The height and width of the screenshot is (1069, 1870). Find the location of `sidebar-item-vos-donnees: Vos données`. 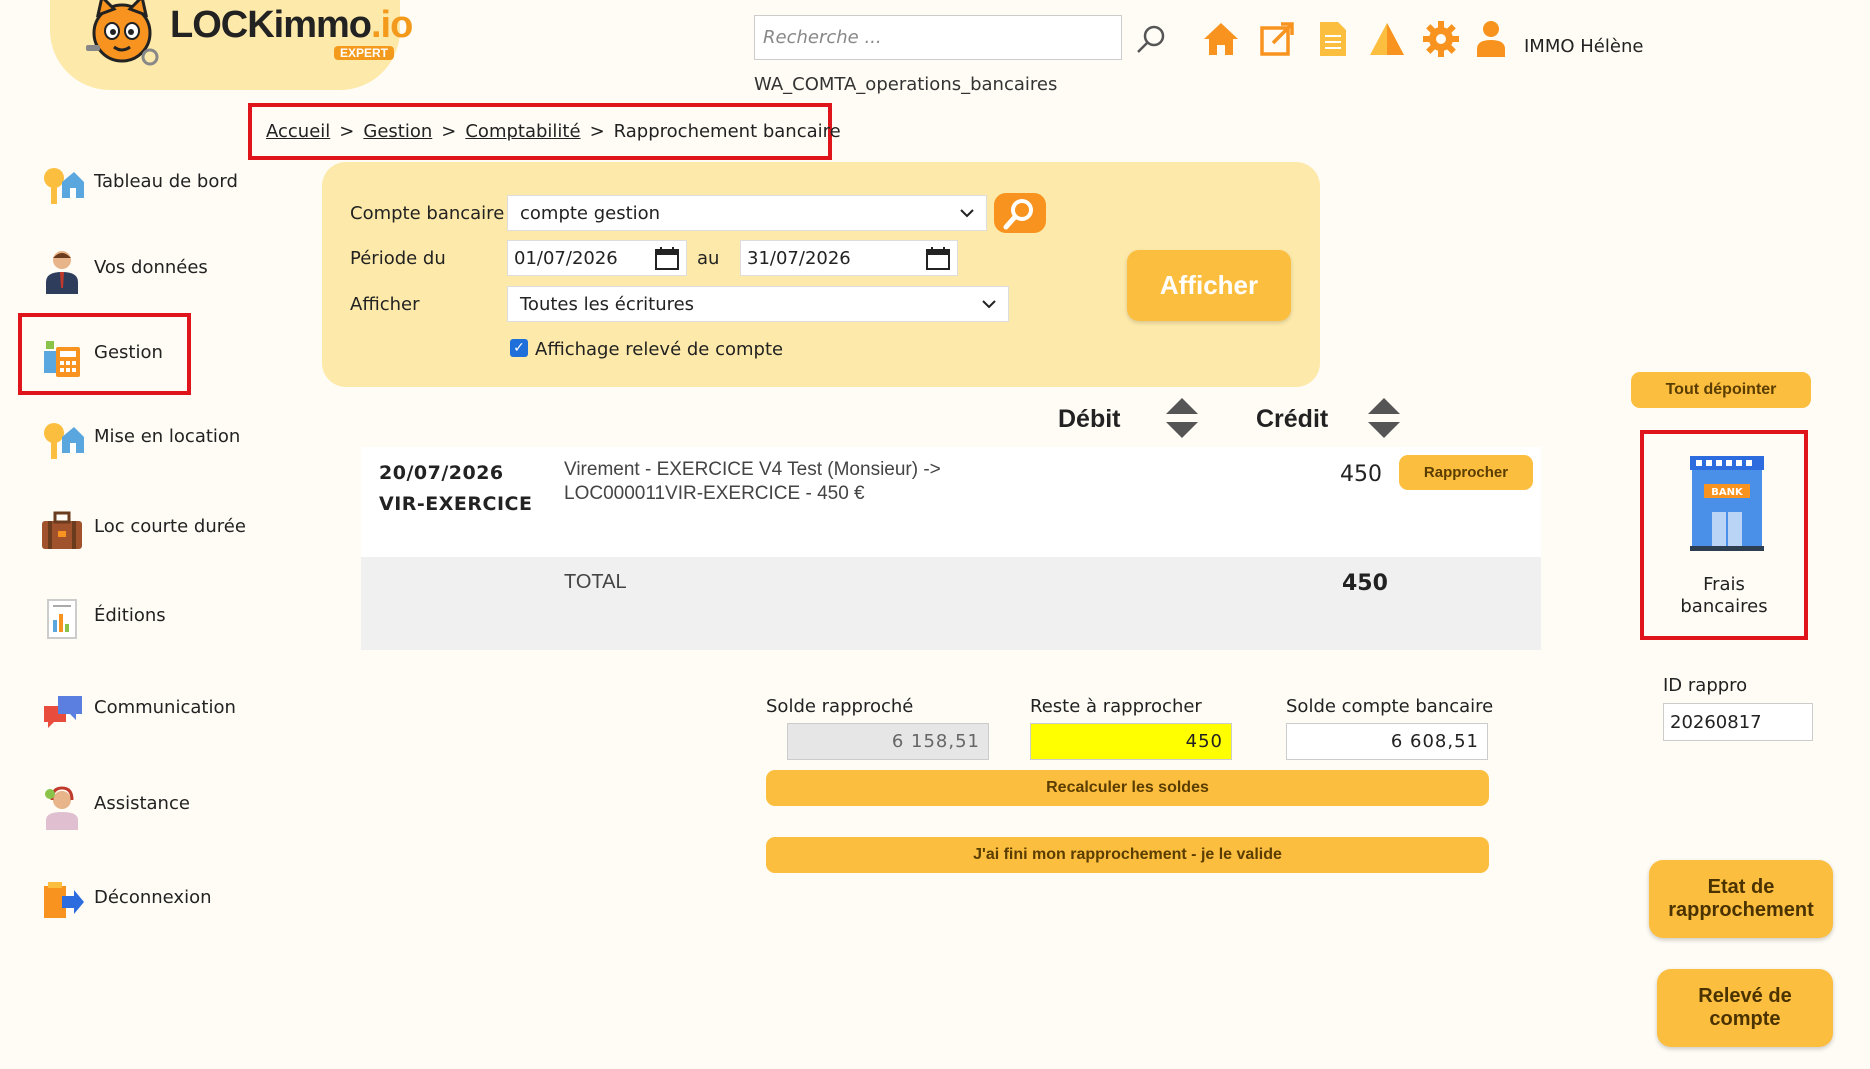

sidebar-item-vos-donnees: Vos données is located at coordinates (124, 271).